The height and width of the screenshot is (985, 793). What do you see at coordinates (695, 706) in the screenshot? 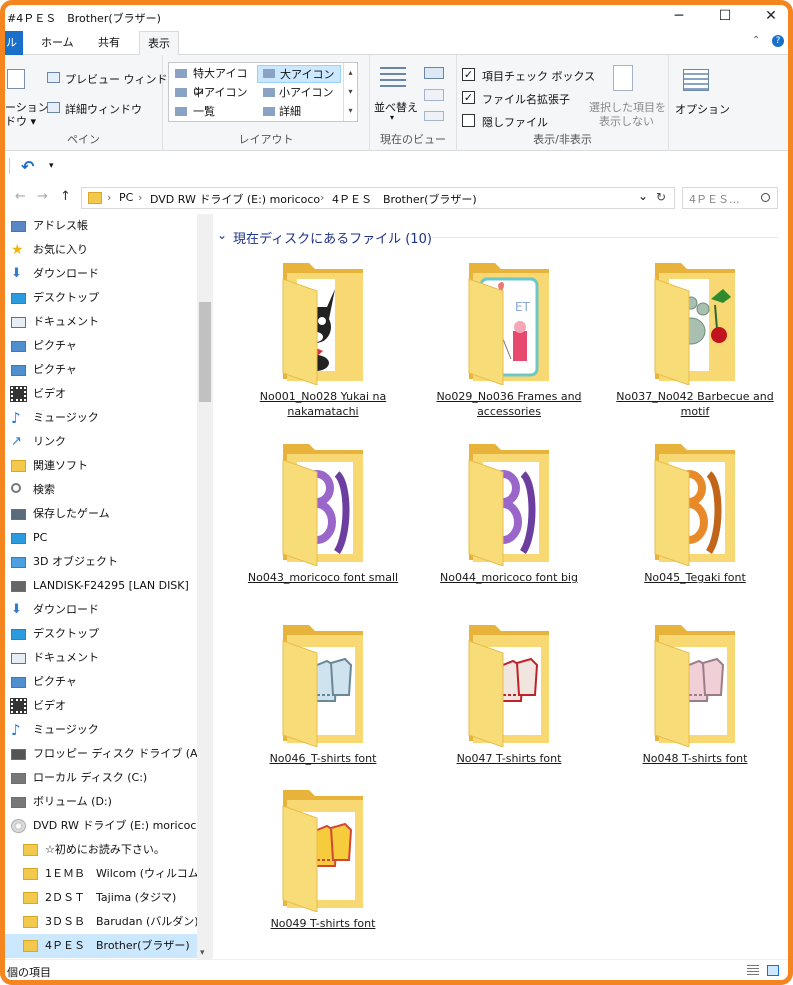
I see `folder-item: No048 T-shirts font` at bounding box center [695, 706].